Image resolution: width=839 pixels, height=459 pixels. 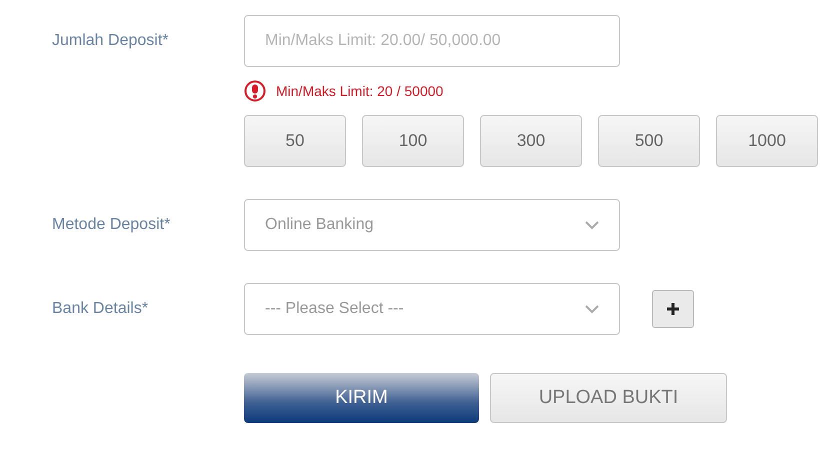 What do you see at coordinates (361, 398) in the screenshot?
I see `submit-button: KIRIM` at bounding box center [361, 398].